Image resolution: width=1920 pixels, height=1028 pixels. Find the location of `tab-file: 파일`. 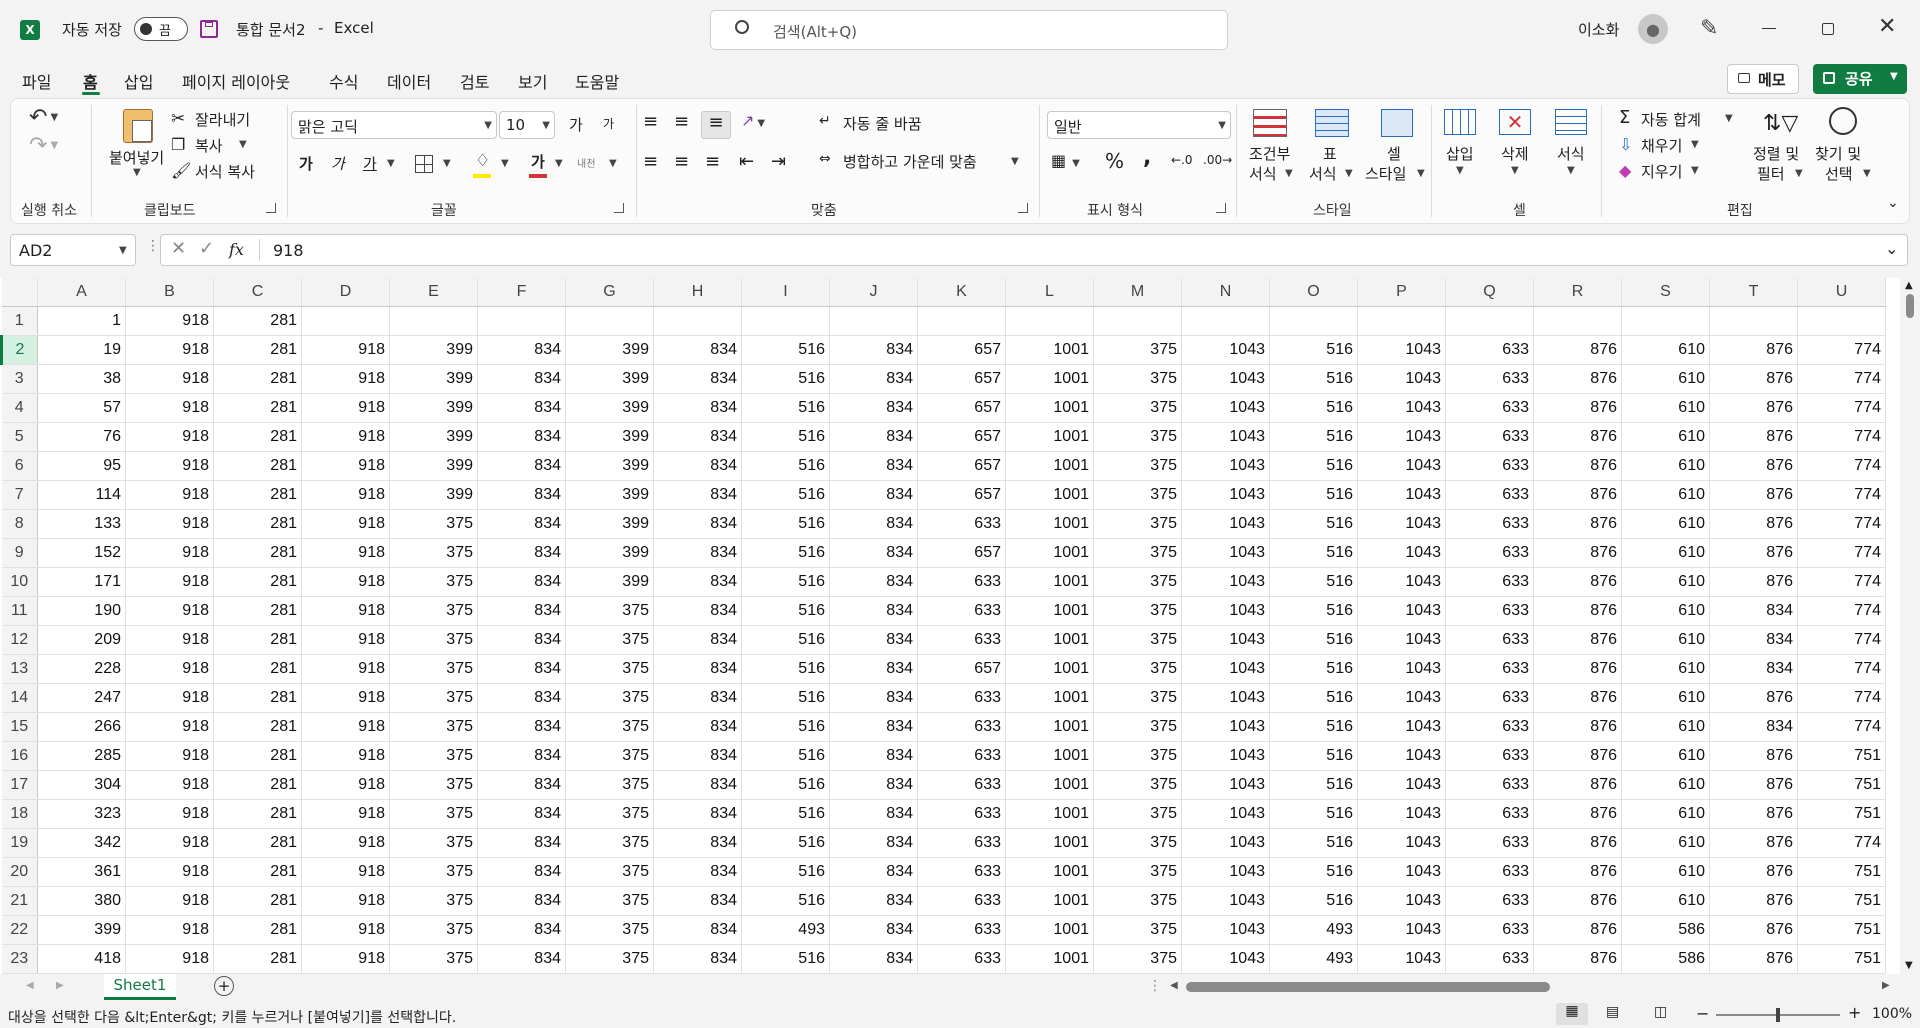

tab-file: 파일 is located at coordinates (36, 81).